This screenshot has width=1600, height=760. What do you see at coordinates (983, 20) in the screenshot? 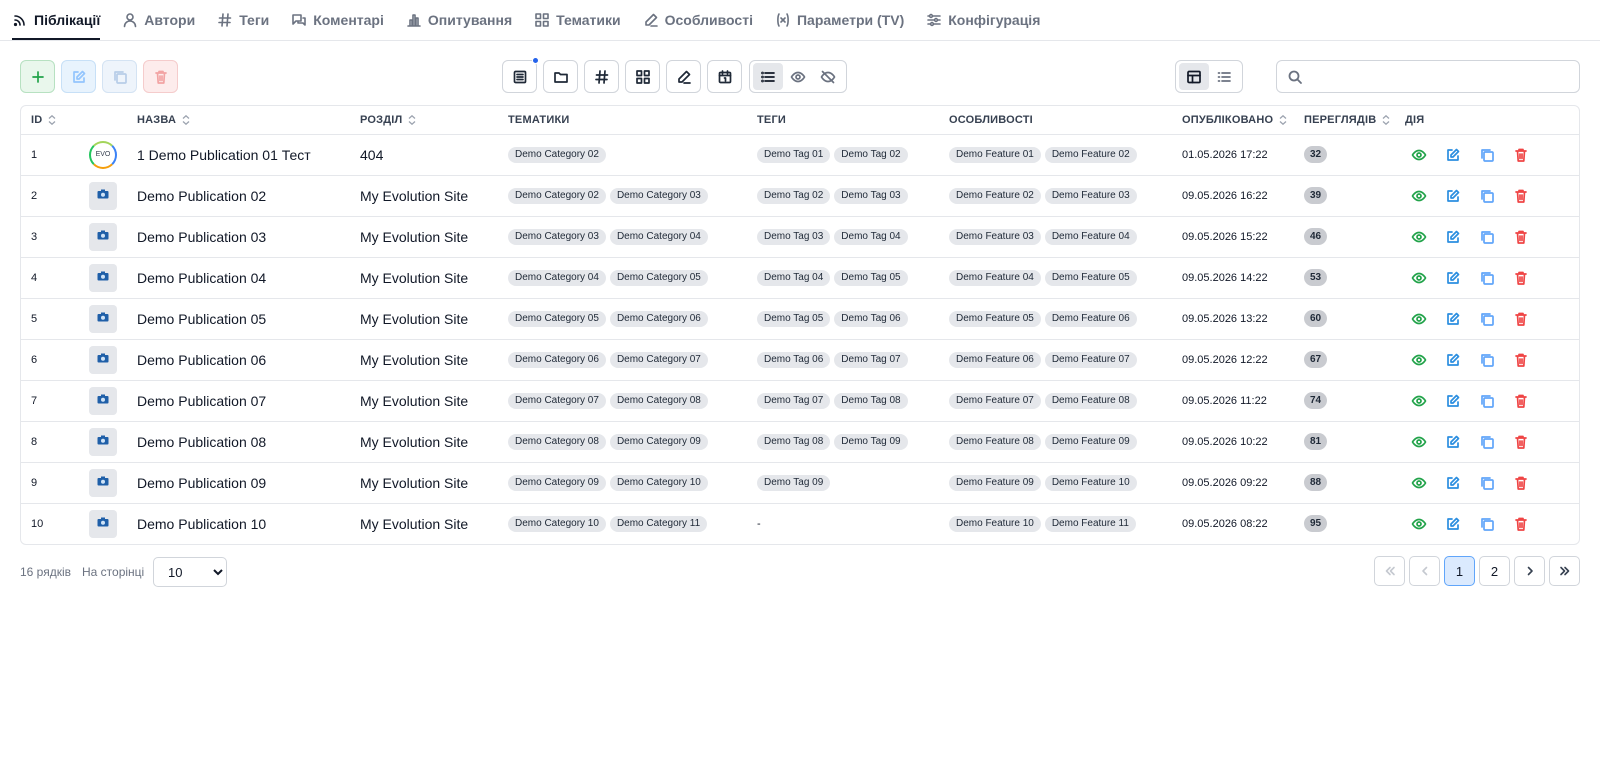
I see `tab-configuration: Конфігурація` at bounding box center [983, 20].